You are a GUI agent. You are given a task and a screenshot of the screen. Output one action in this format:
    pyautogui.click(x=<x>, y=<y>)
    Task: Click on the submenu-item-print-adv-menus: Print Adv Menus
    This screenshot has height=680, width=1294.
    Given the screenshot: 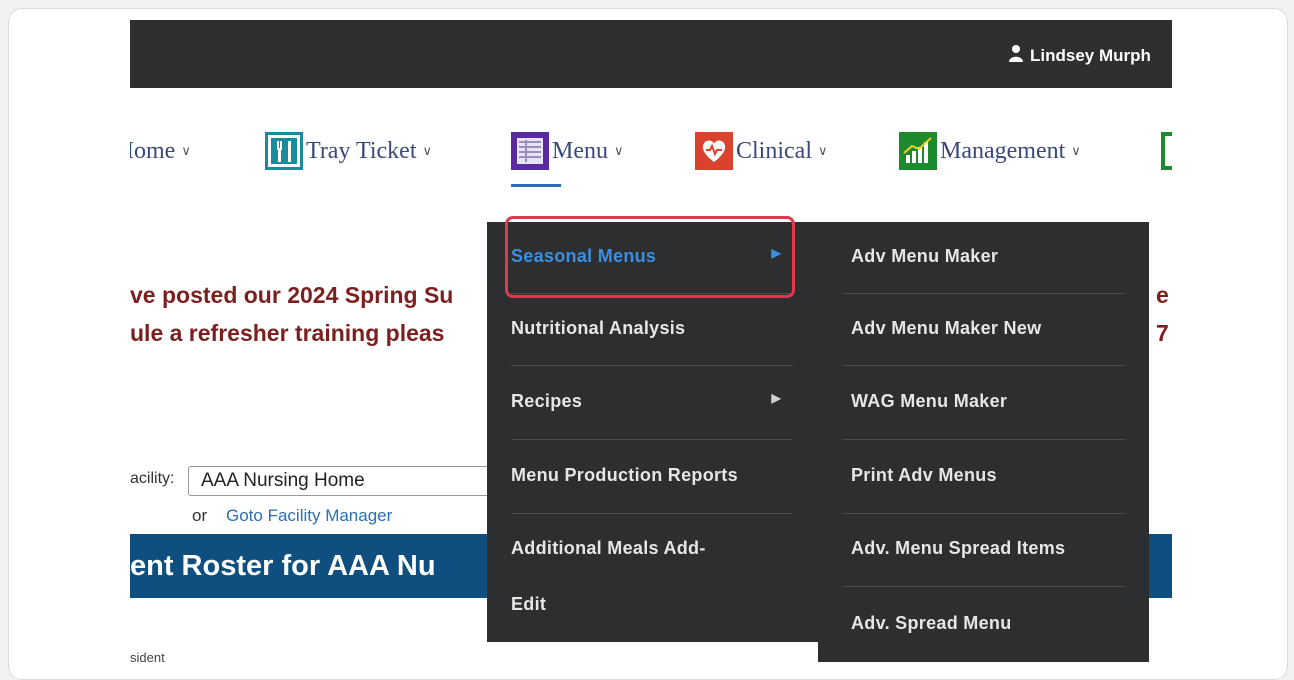 What is the action you would take?
    pyautogui.click(x=991, y=475)
    